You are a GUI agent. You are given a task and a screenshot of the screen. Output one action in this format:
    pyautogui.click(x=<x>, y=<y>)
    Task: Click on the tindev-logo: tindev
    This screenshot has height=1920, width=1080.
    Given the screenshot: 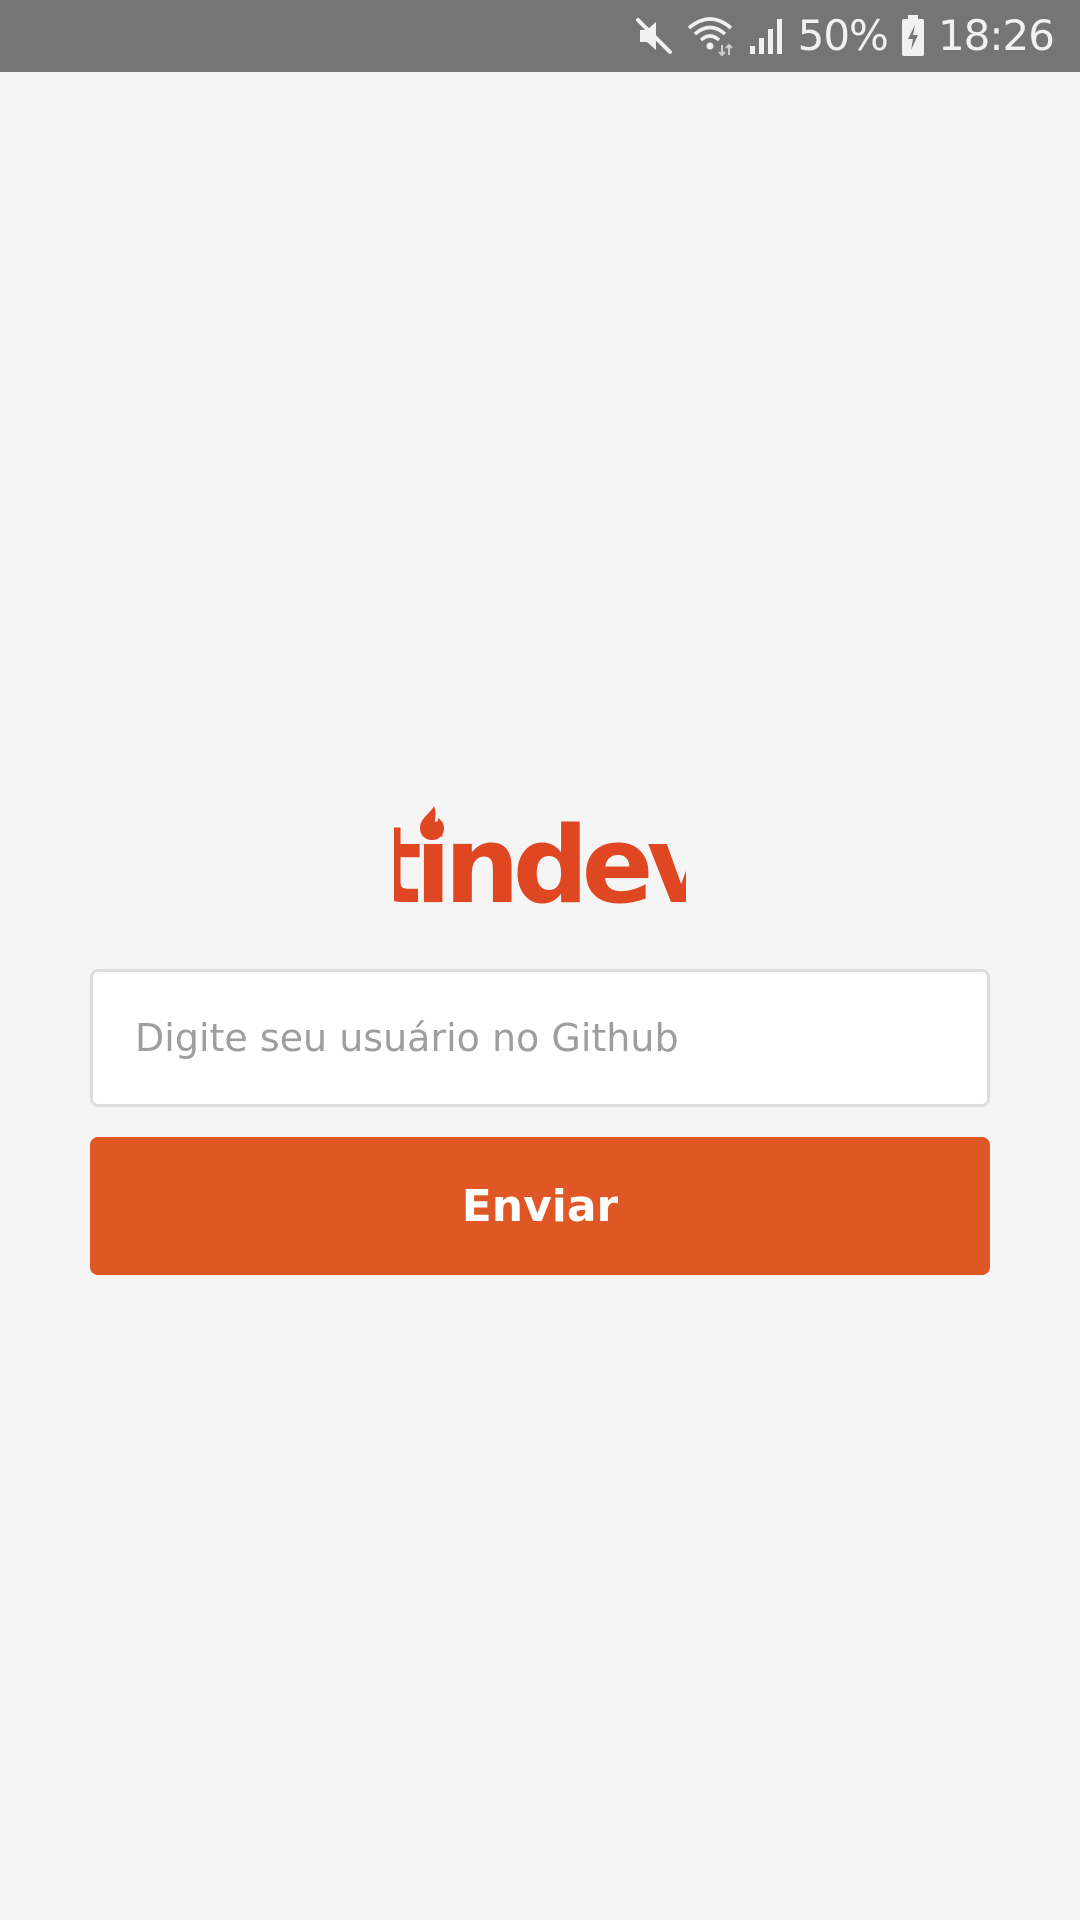 What is the action you would take?
    pyautogui.click(x=546, y=865)
    